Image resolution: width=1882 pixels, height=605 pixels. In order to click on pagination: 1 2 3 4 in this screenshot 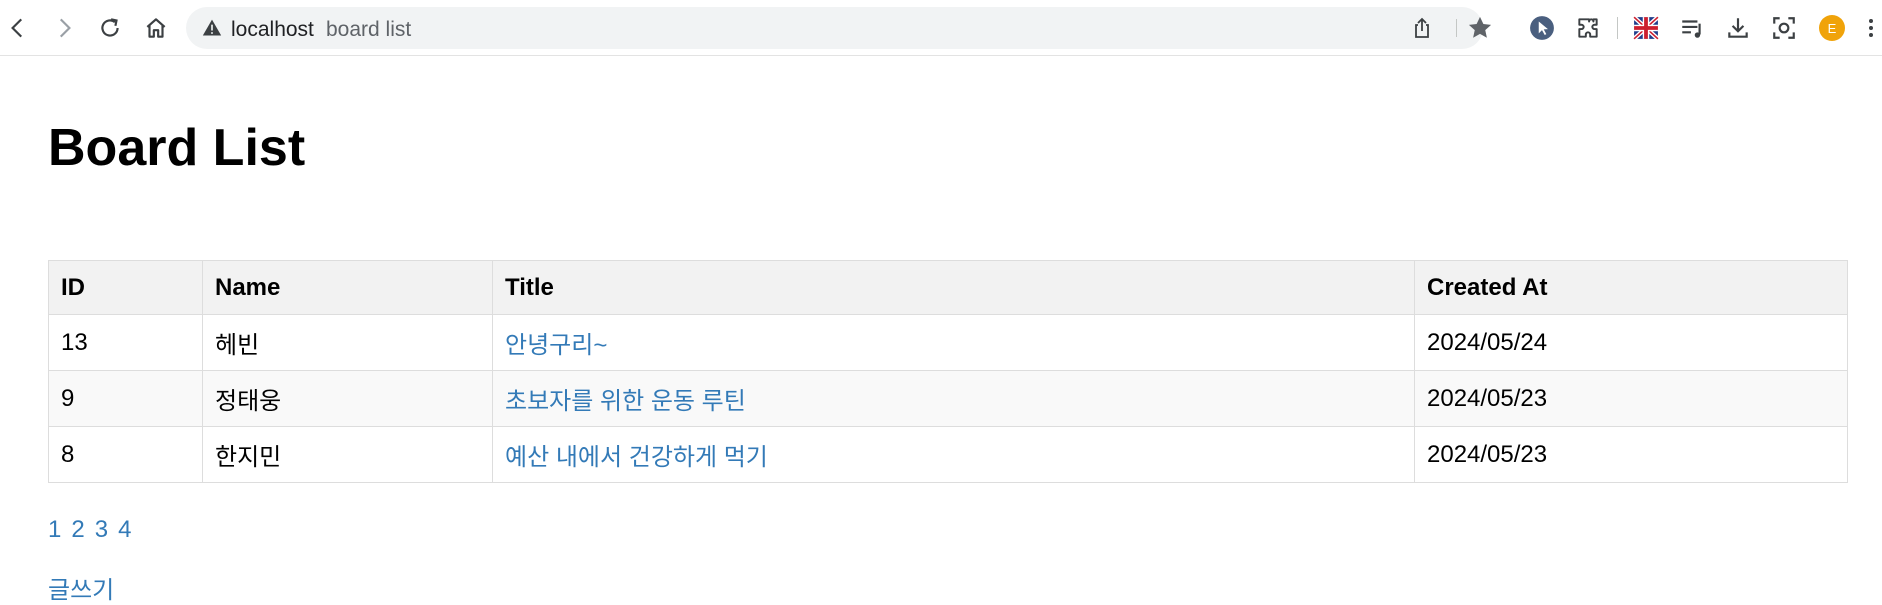, I will do `click(89, 530)`.